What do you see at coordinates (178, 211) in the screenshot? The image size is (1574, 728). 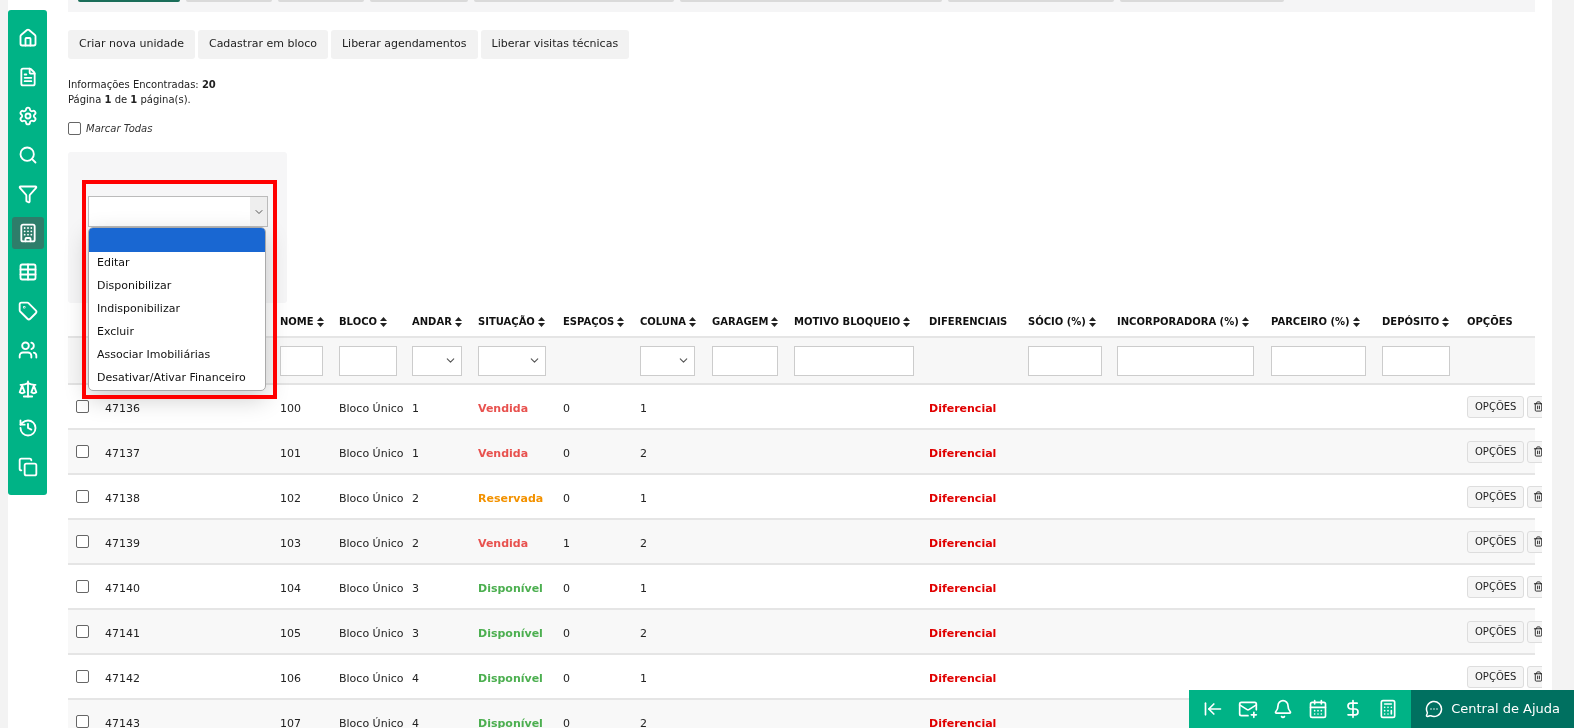 I see `action-select` at bounding box center [178, 211].